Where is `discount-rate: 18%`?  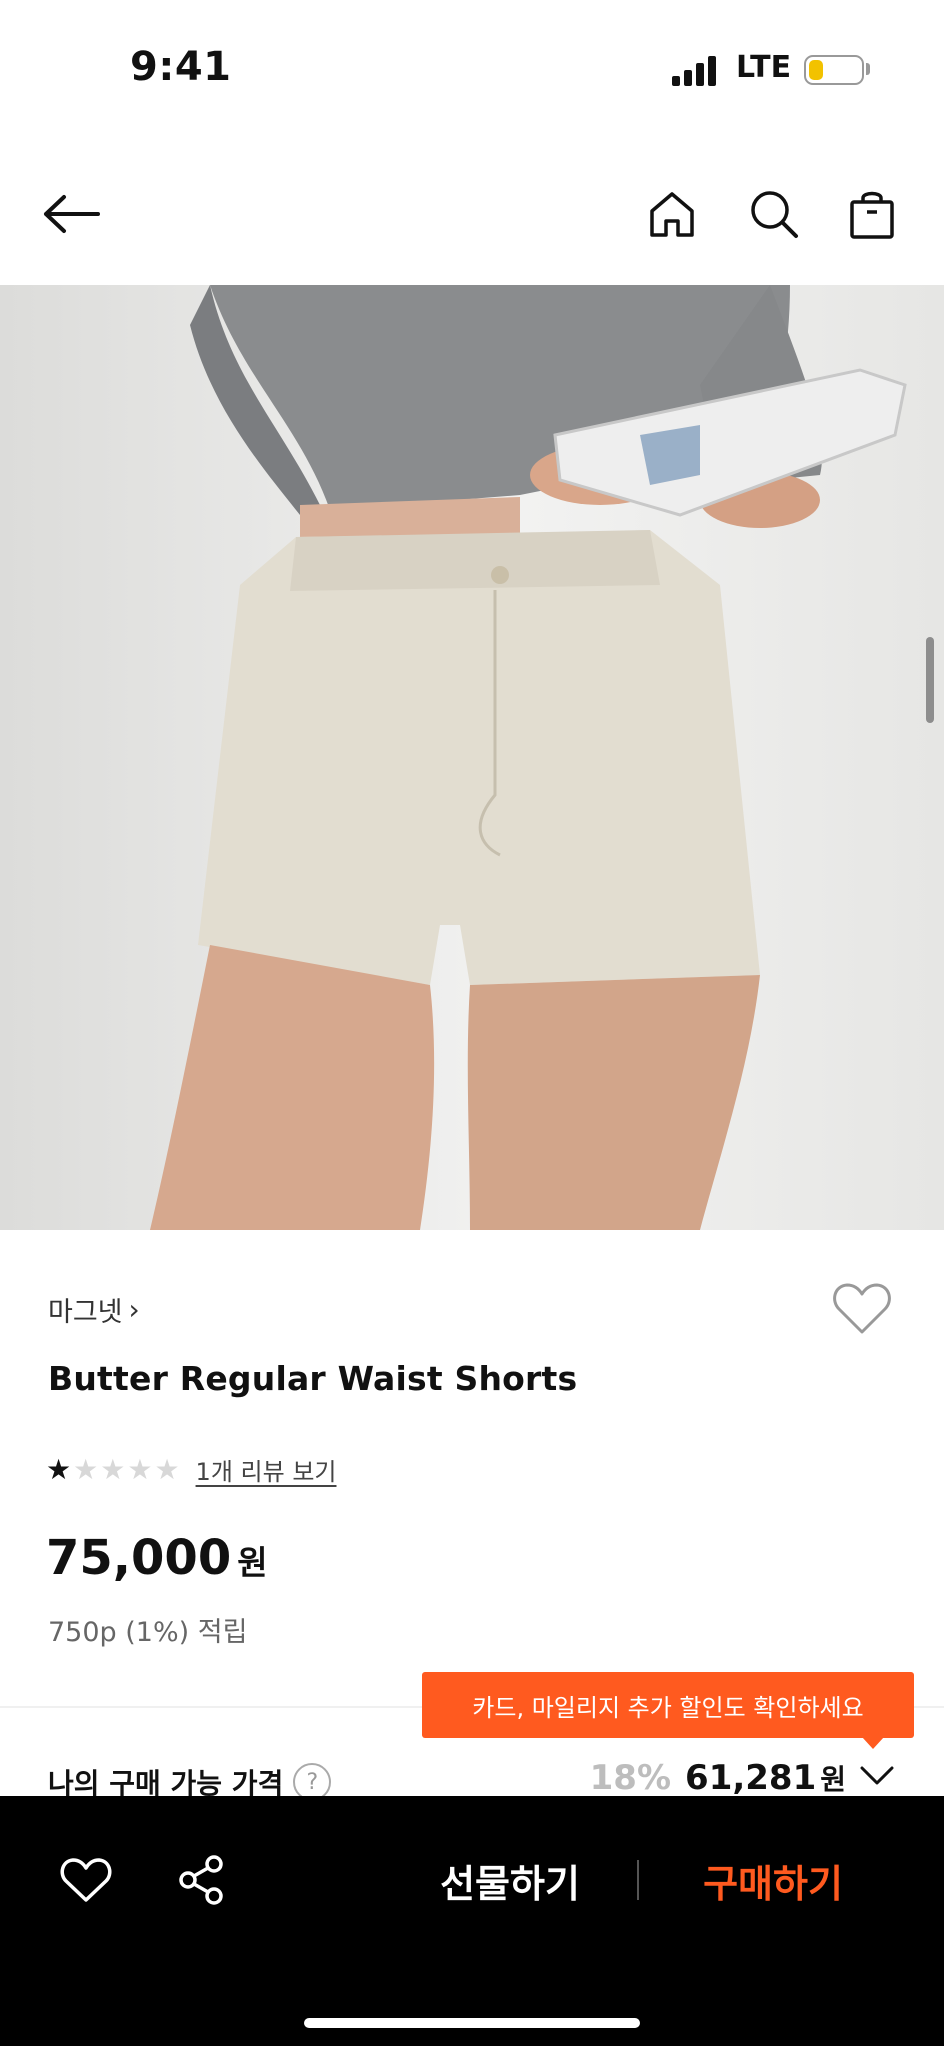
discount-rate: 18% is located at coordinates (630, 1778).